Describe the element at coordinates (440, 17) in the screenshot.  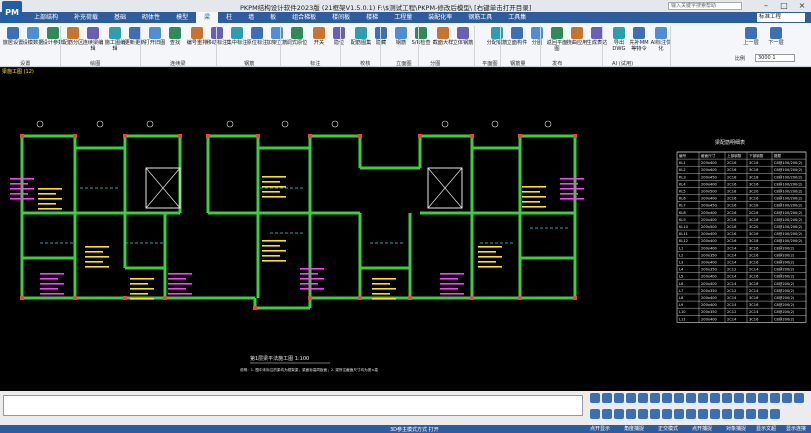
I see `menu-tab: 装配化率` at that location.